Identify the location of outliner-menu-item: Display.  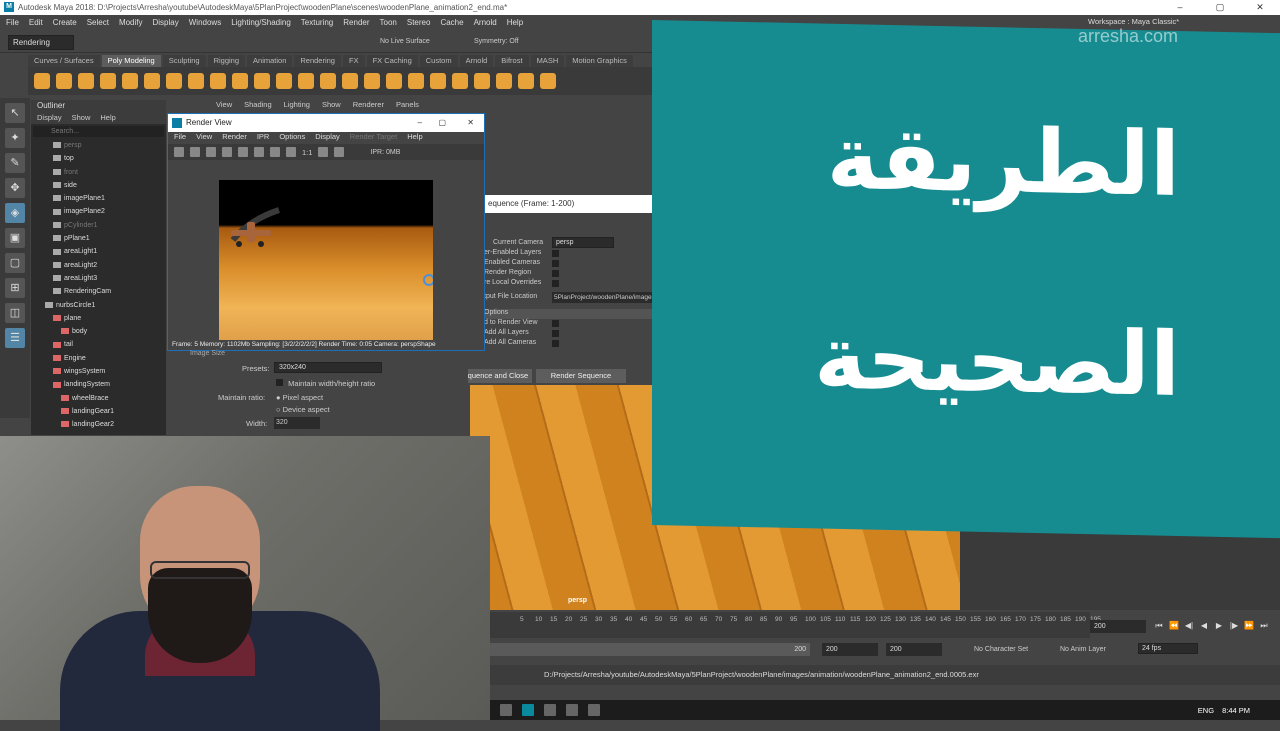
(49, 117).